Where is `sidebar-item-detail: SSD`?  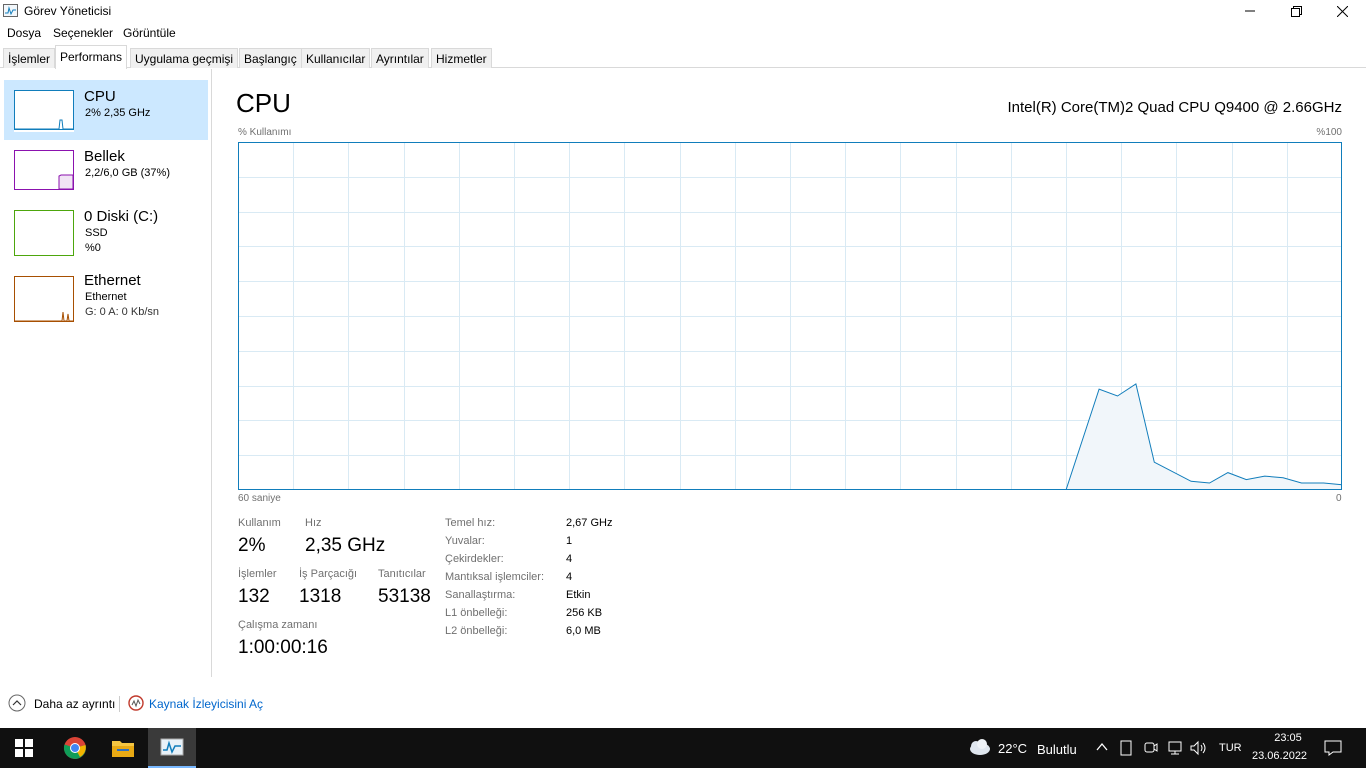 sidebar-item-detail: SSD is located at coordinates (96, 233).